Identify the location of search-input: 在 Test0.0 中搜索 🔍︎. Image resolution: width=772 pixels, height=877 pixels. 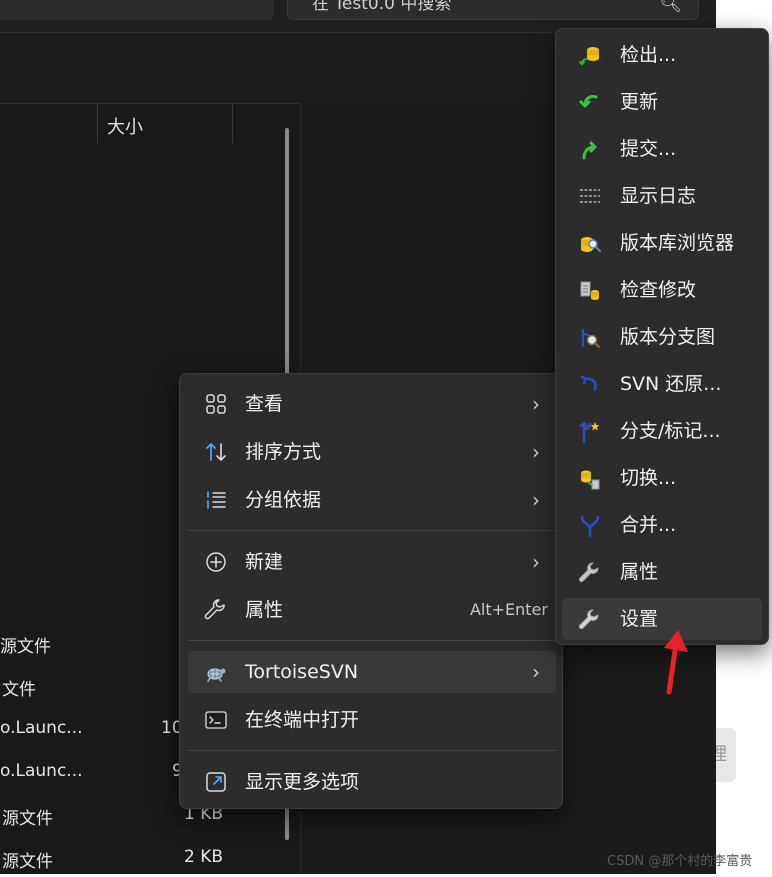
(493, 10).